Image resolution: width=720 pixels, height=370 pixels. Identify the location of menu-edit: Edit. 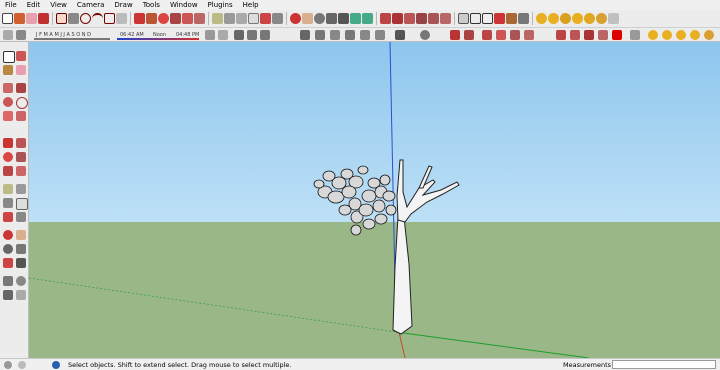
(34, 5).